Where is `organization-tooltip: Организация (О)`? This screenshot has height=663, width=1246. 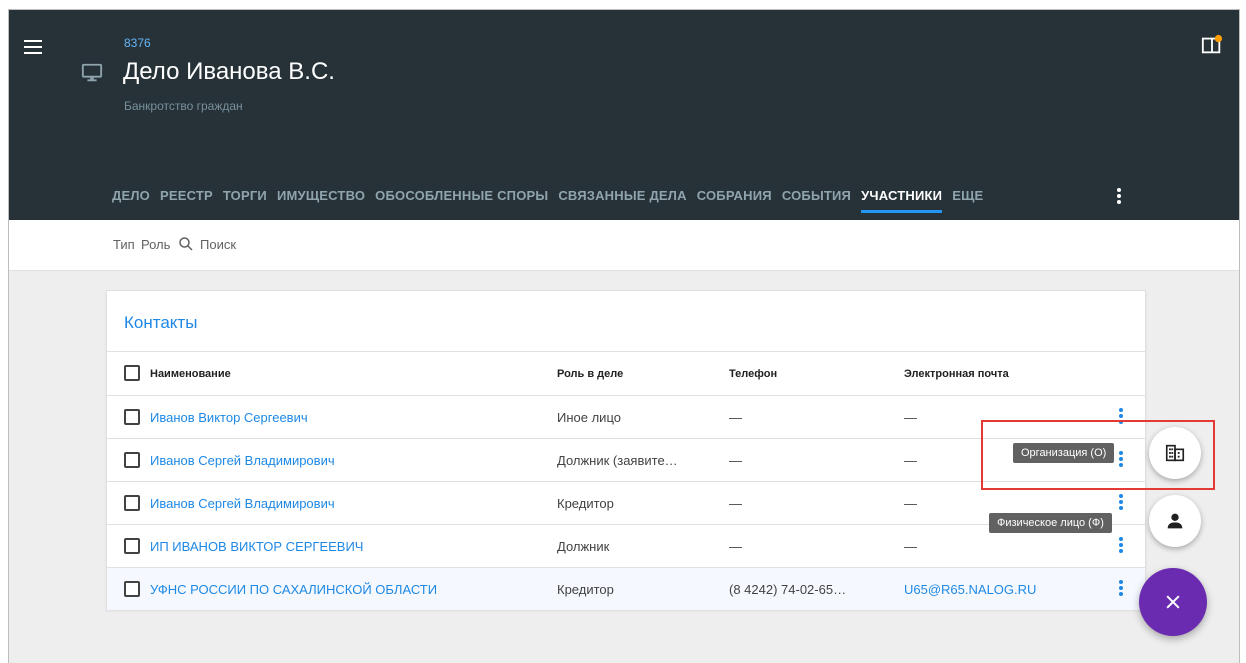
organization-tooltip: Организация (О) is located at coordinates (1064, 453).